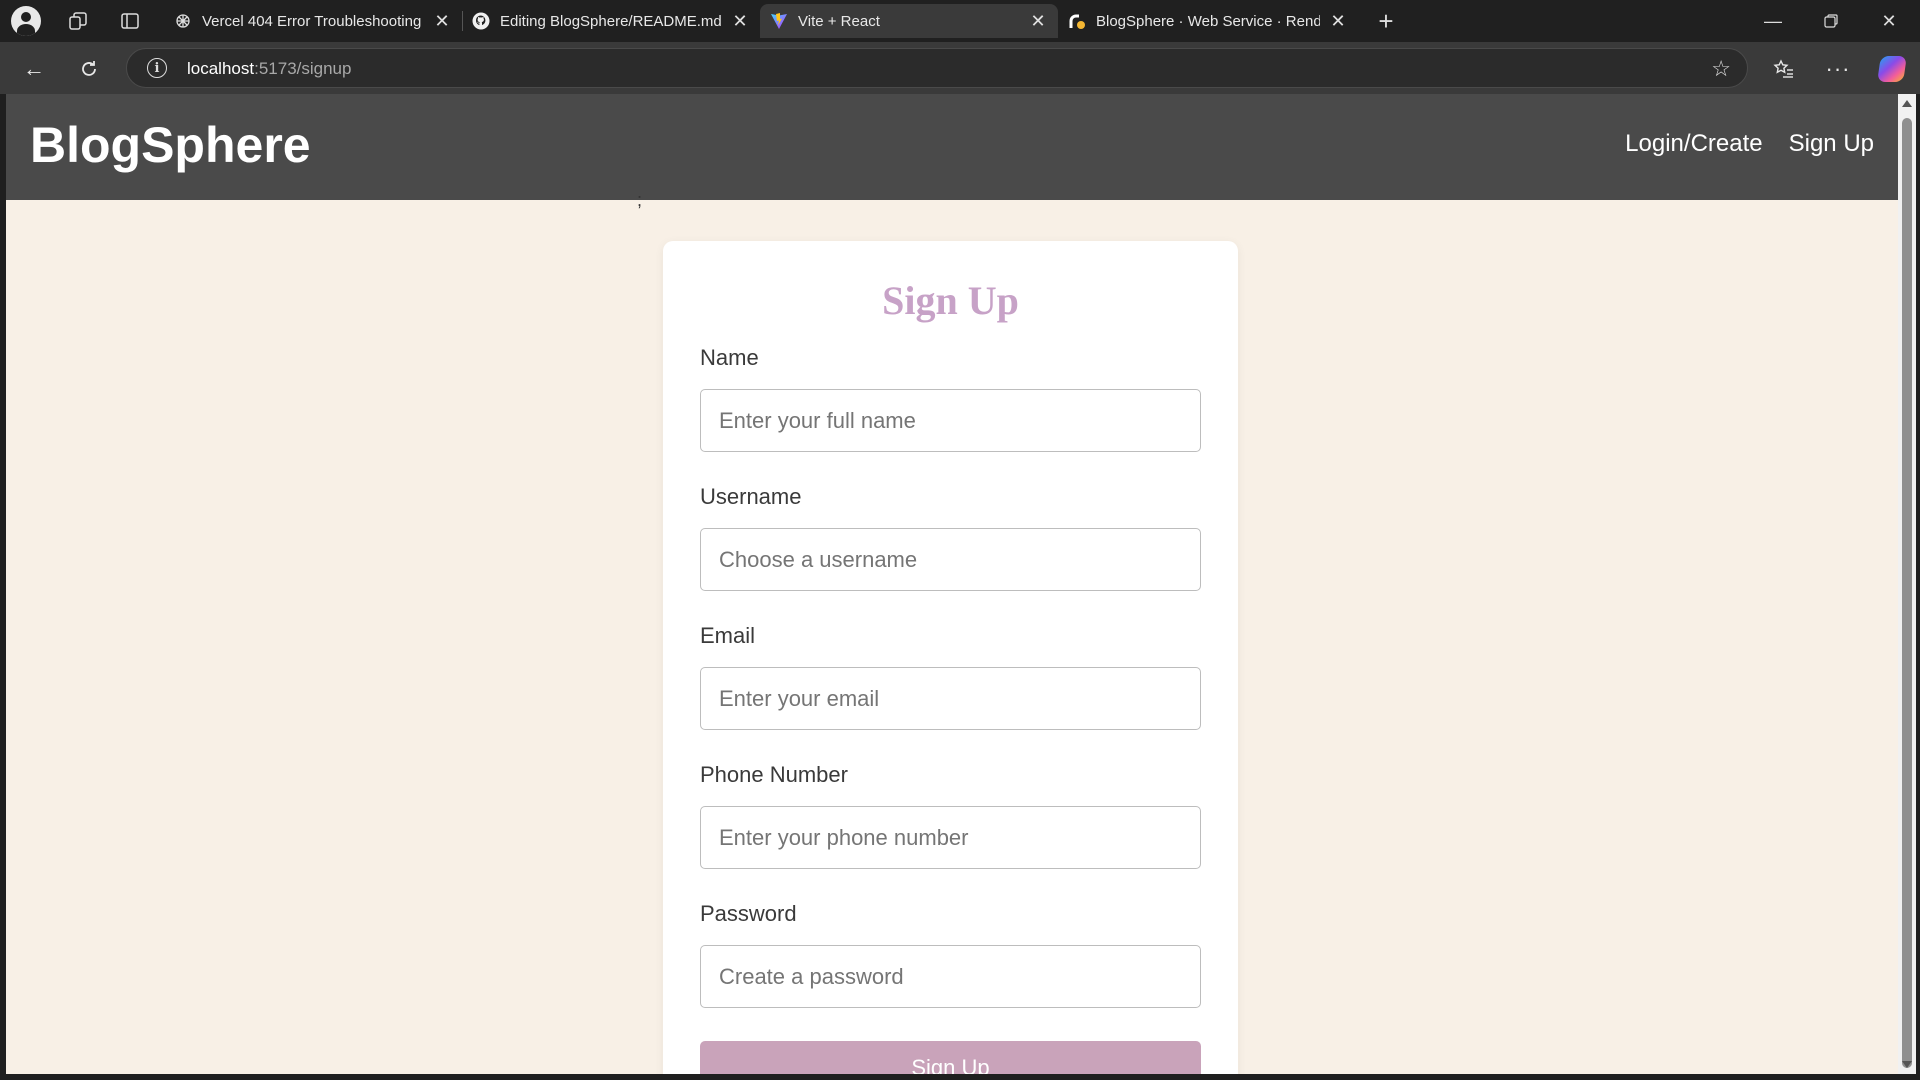 The height and width of the screenshot is (1080, 1920). I want to click on window-bottom-edge, so click(960, 1077).